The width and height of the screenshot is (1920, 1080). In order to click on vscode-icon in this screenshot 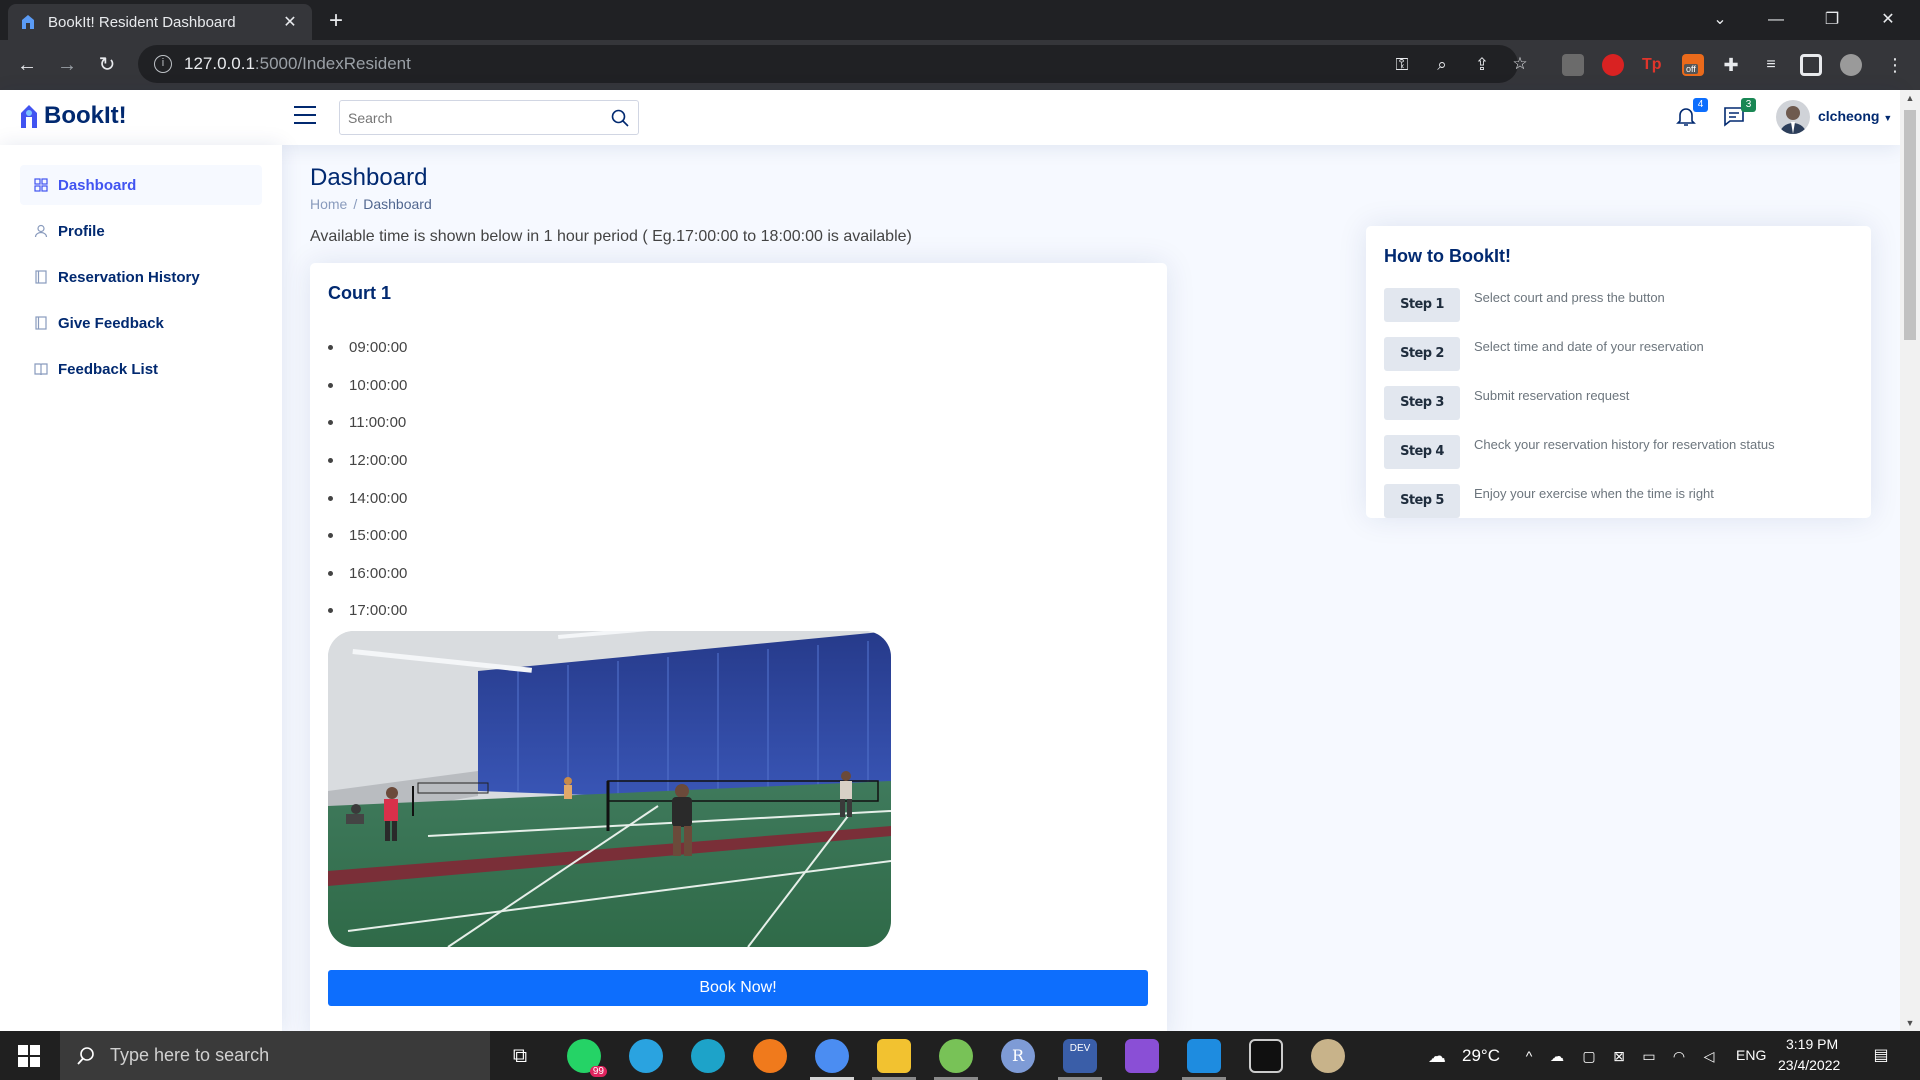, I will do `click(1204, 1056)`.